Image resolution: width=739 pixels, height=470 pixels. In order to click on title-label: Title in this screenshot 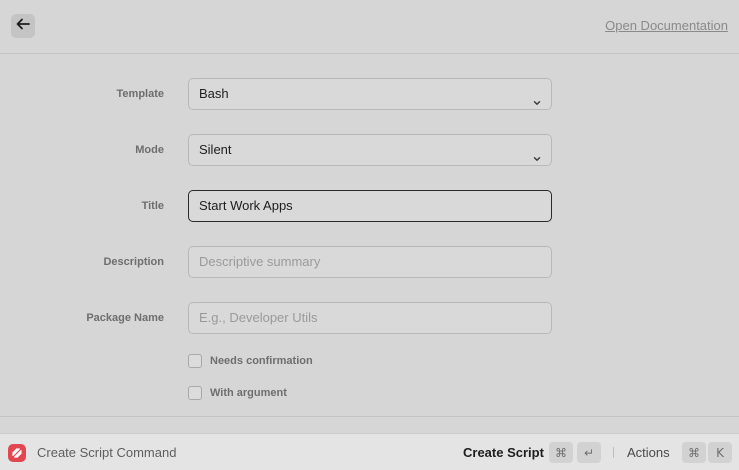, I will do `click(152, 206)`.